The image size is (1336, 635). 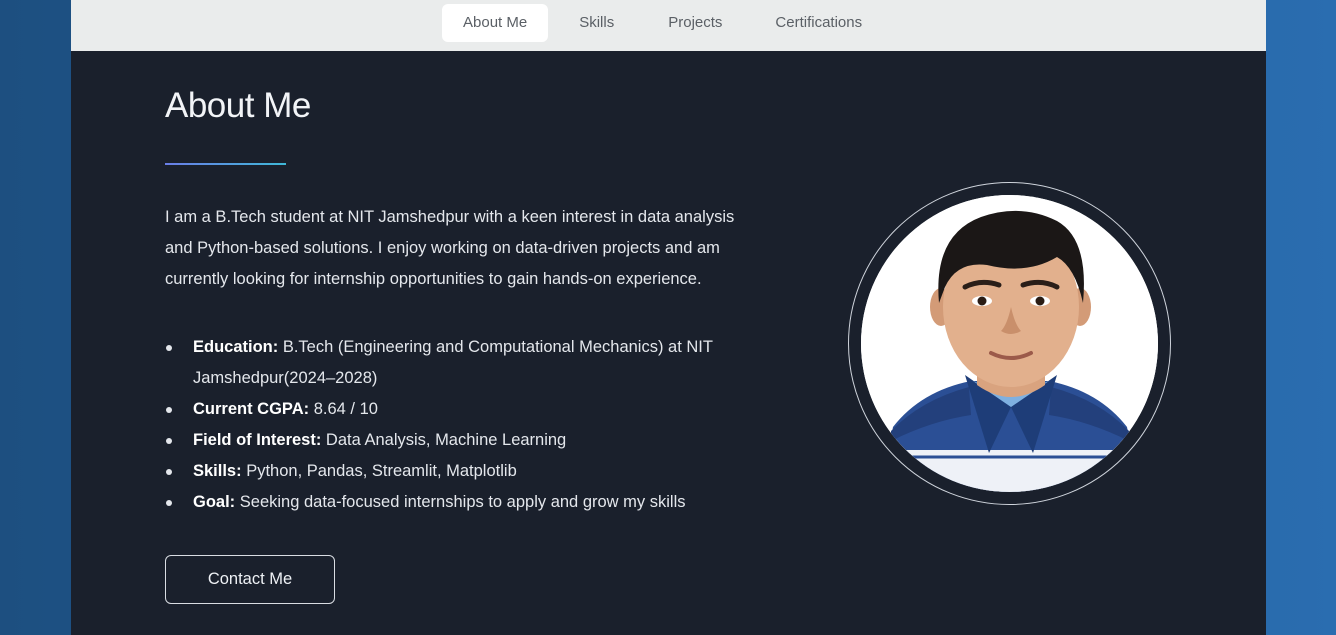 I want to click on tab-skills: Skills, so click(x=596, y=23).